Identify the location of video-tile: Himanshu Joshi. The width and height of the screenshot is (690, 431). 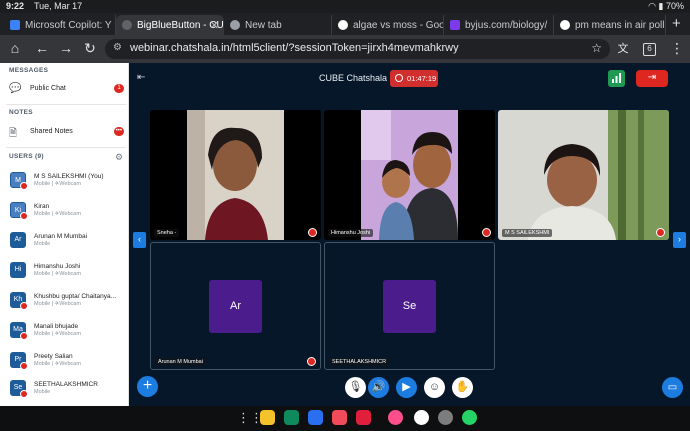
(409, 175).